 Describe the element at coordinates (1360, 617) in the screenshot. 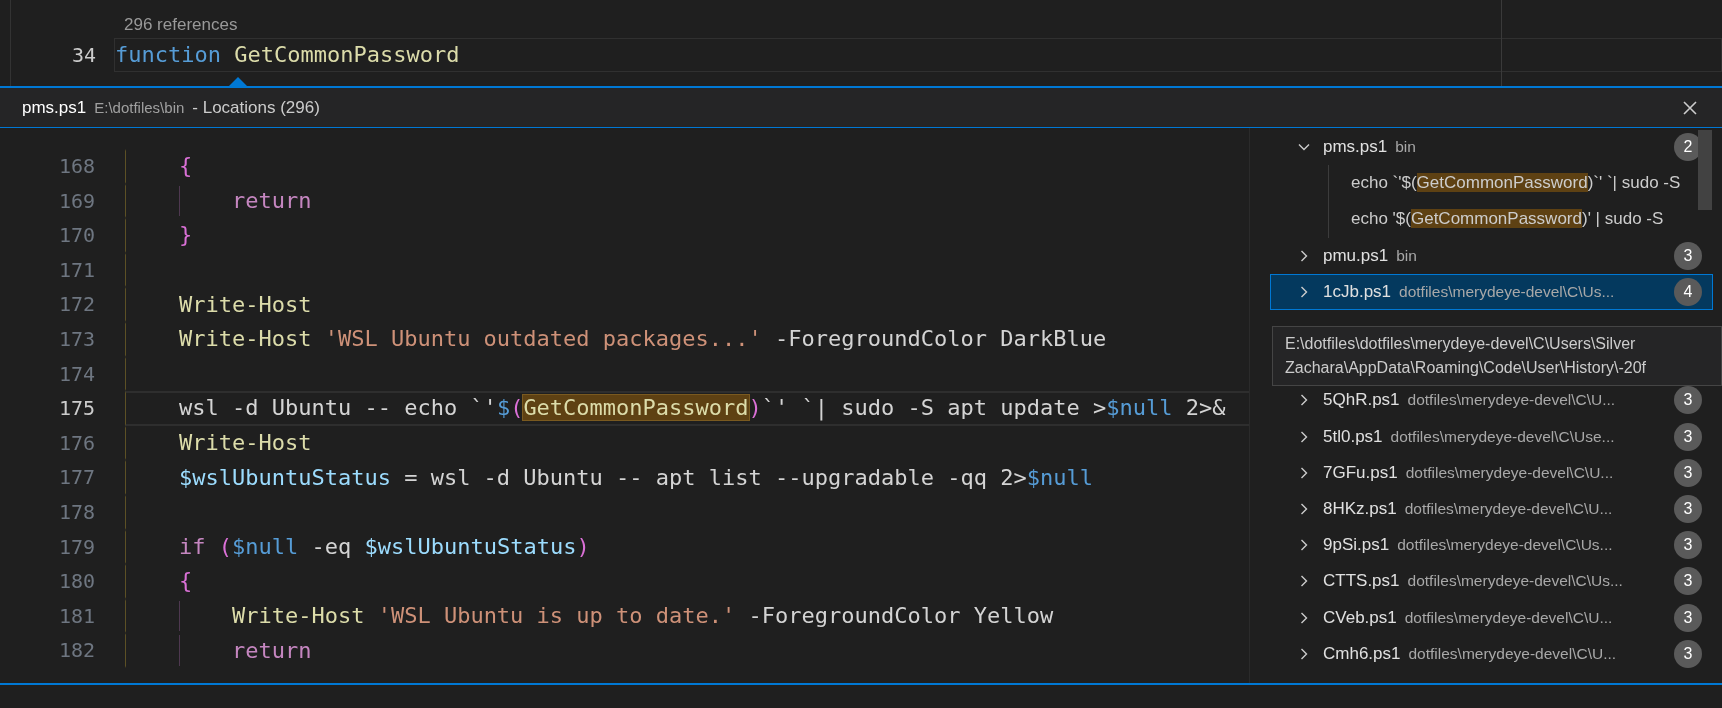

I see `file-name: CVeb.ps1` at that location.